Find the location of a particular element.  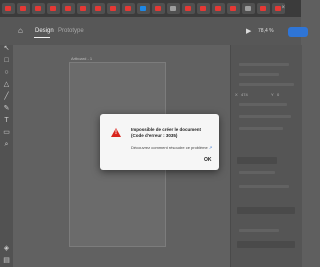

tab-design: Design is located at coordinates (44, 31).